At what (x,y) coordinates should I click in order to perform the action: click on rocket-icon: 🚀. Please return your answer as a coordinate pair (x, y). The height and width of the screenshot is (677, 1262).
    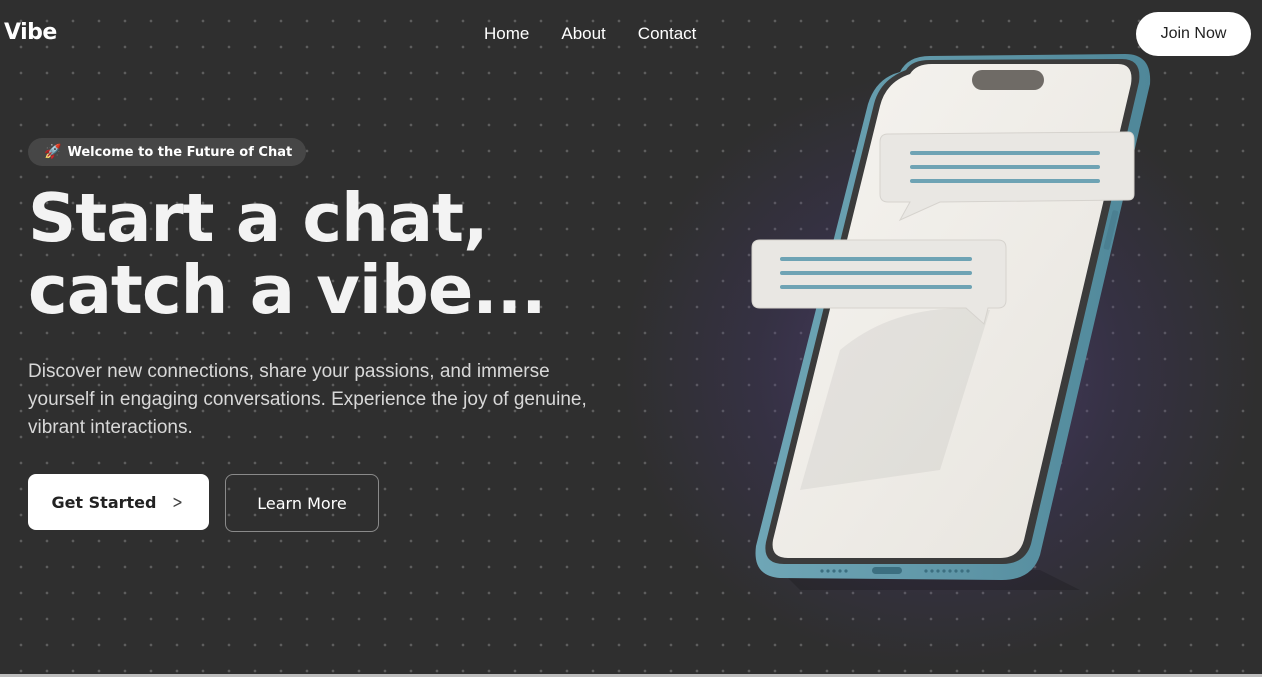
    Looking at the image, I should click on (53, 152).